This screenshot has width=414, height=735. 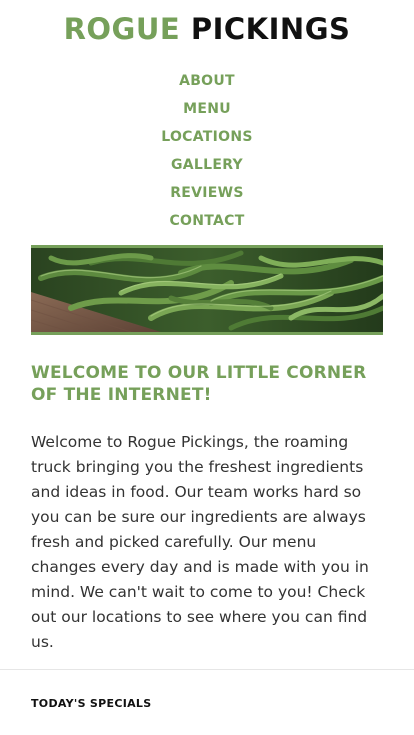 What do you see at coordinates (207, 109) in the screenshot?
I see `nav-link-menu: MENU` at bounding box center [207, 109].